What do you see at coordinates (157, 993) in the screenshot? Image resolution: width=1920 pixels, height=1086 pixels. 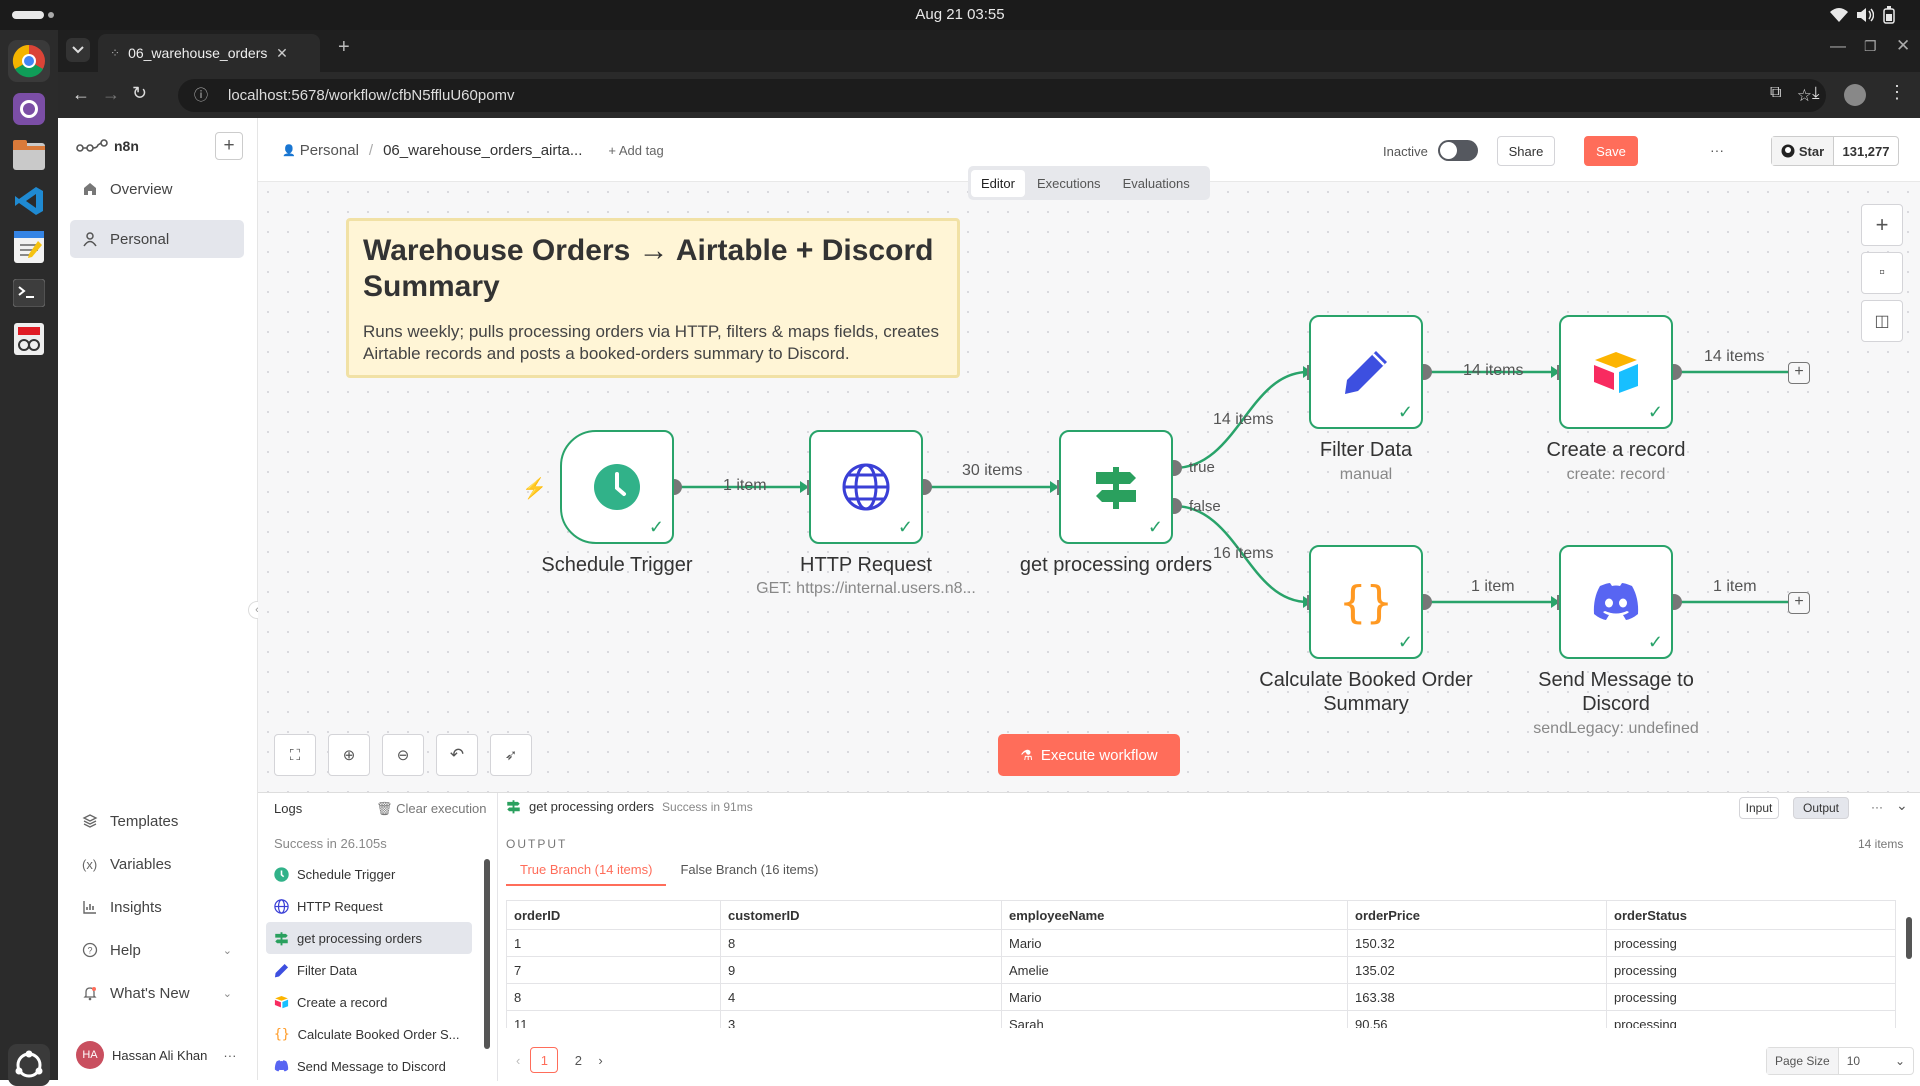 I see `nav-whats-new: What's New ⌄` at bounding box center [157, 993].